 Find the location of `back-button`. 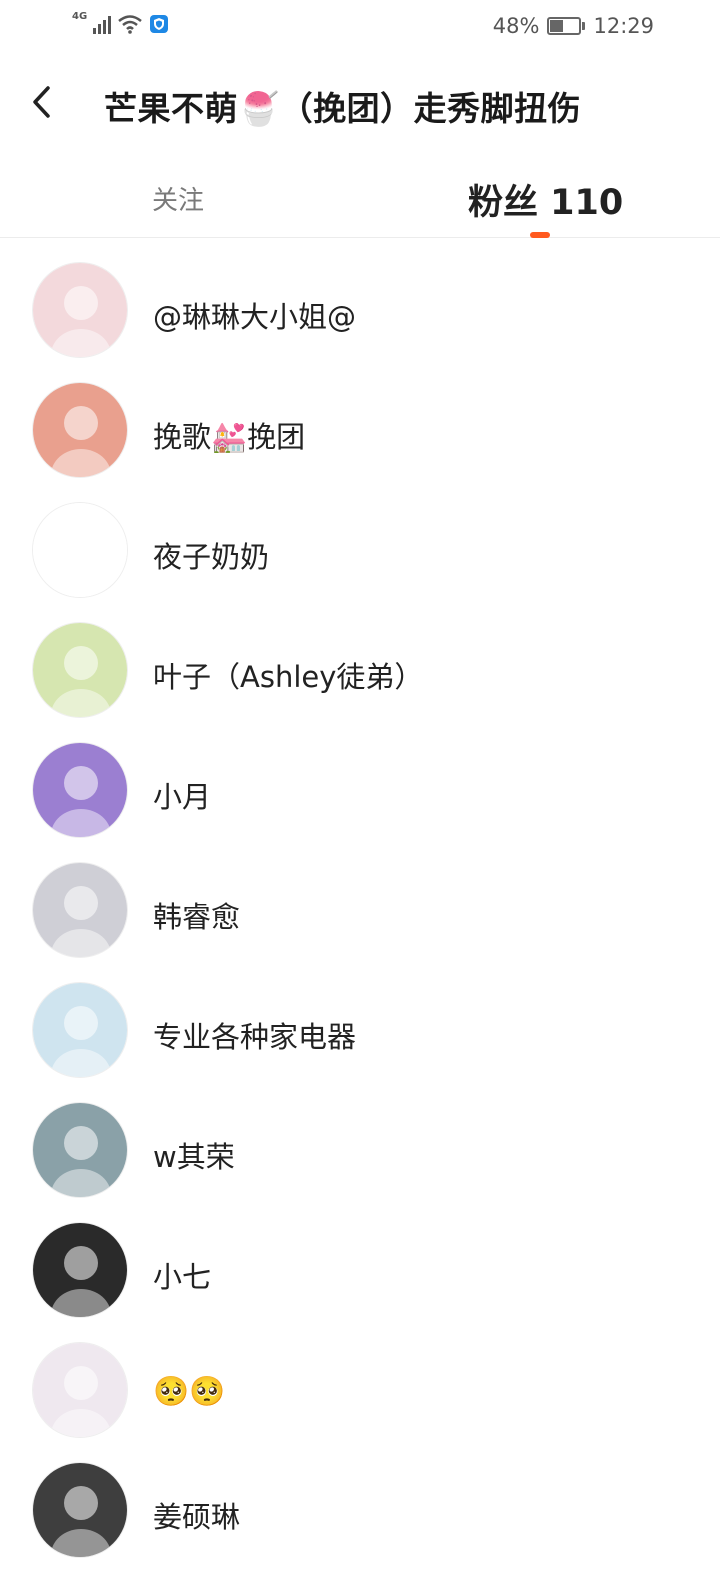

back-button is located at coordinates (42, 102).